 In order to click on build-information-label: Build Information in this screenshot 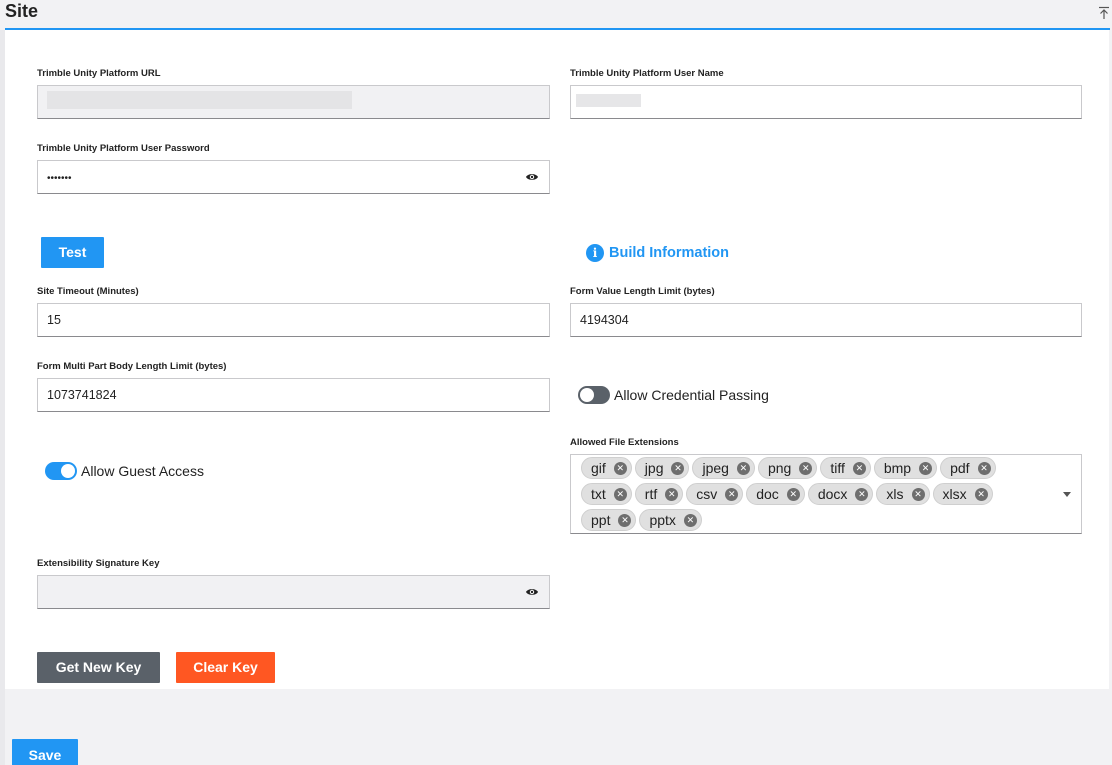, I will do `click(669, 253)`.